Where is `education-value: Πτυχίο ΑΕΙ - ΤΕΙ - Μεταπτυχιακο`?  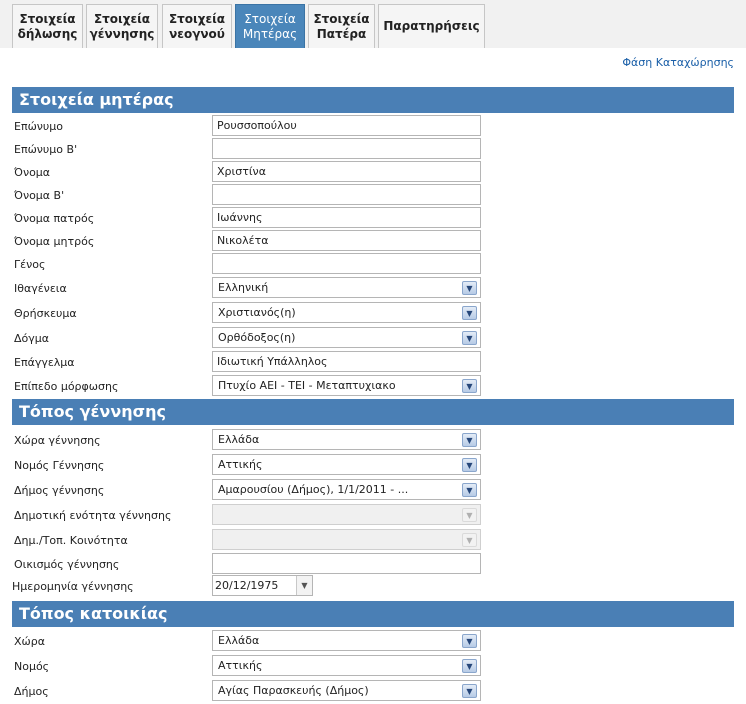 education-value: Πτυχίο ΑΕΙ - ΤΕΙ - Μεταπτυχιακο is located at coordinates (307, 385).